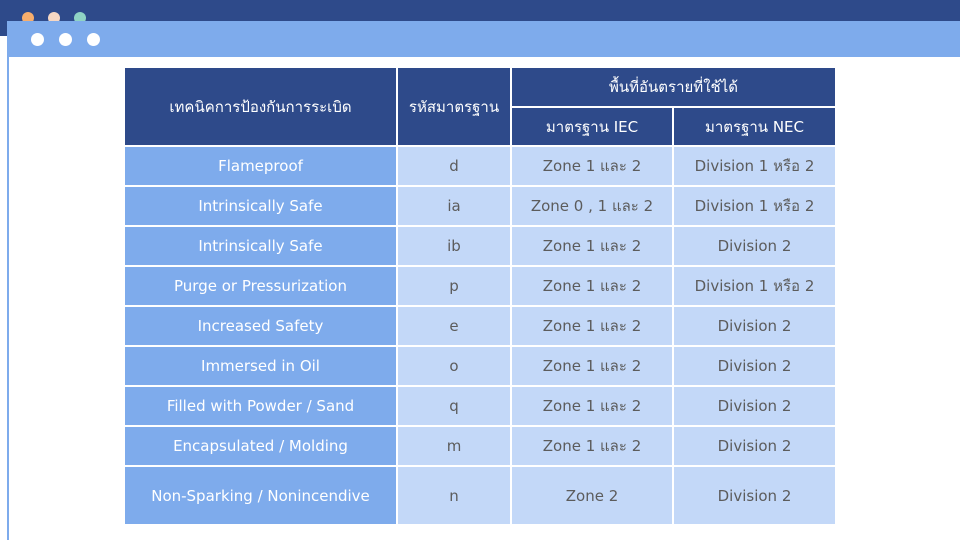 The width and height of the screenshot is (960, 540). I want to click on header-hazard-area: พื้นที่อันตรายที่ใช้ได้, so click(673, 87).